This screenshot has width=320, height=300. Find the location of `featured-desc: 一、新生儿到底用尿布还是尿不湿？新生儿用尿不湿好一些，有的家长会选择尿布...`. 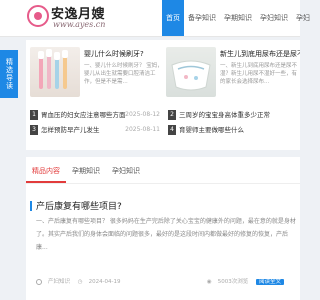

featured-desc: 一、新生儿到底用尿布还是尿不湿？新生儿用尿不湿好一些，有的家长会选择尿布... is located at coordinates (259, 74).